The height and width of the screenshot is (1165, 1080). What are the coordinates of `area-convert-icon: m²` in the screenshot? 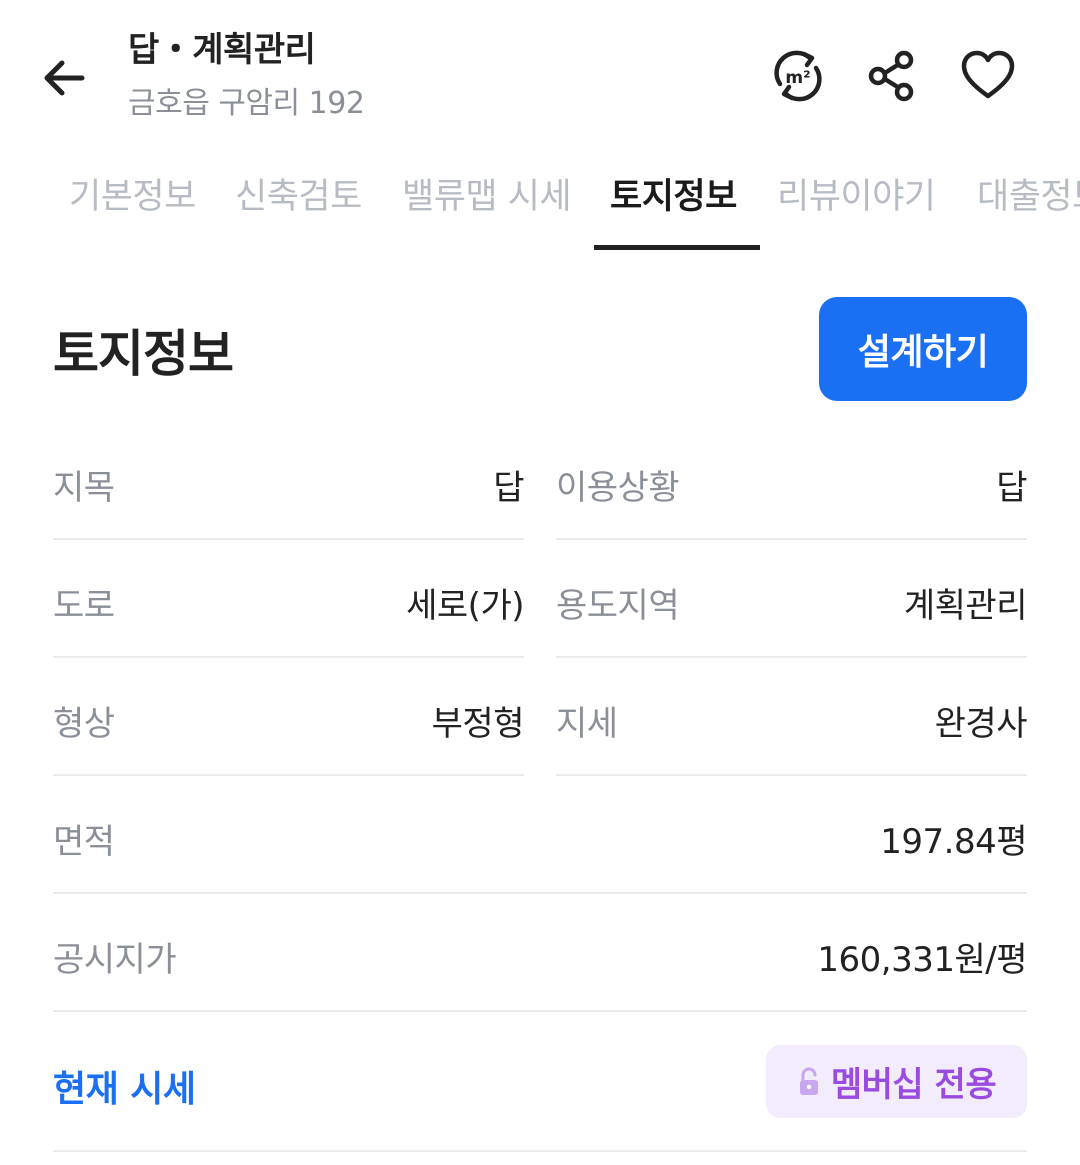 It's located at (798, 76).